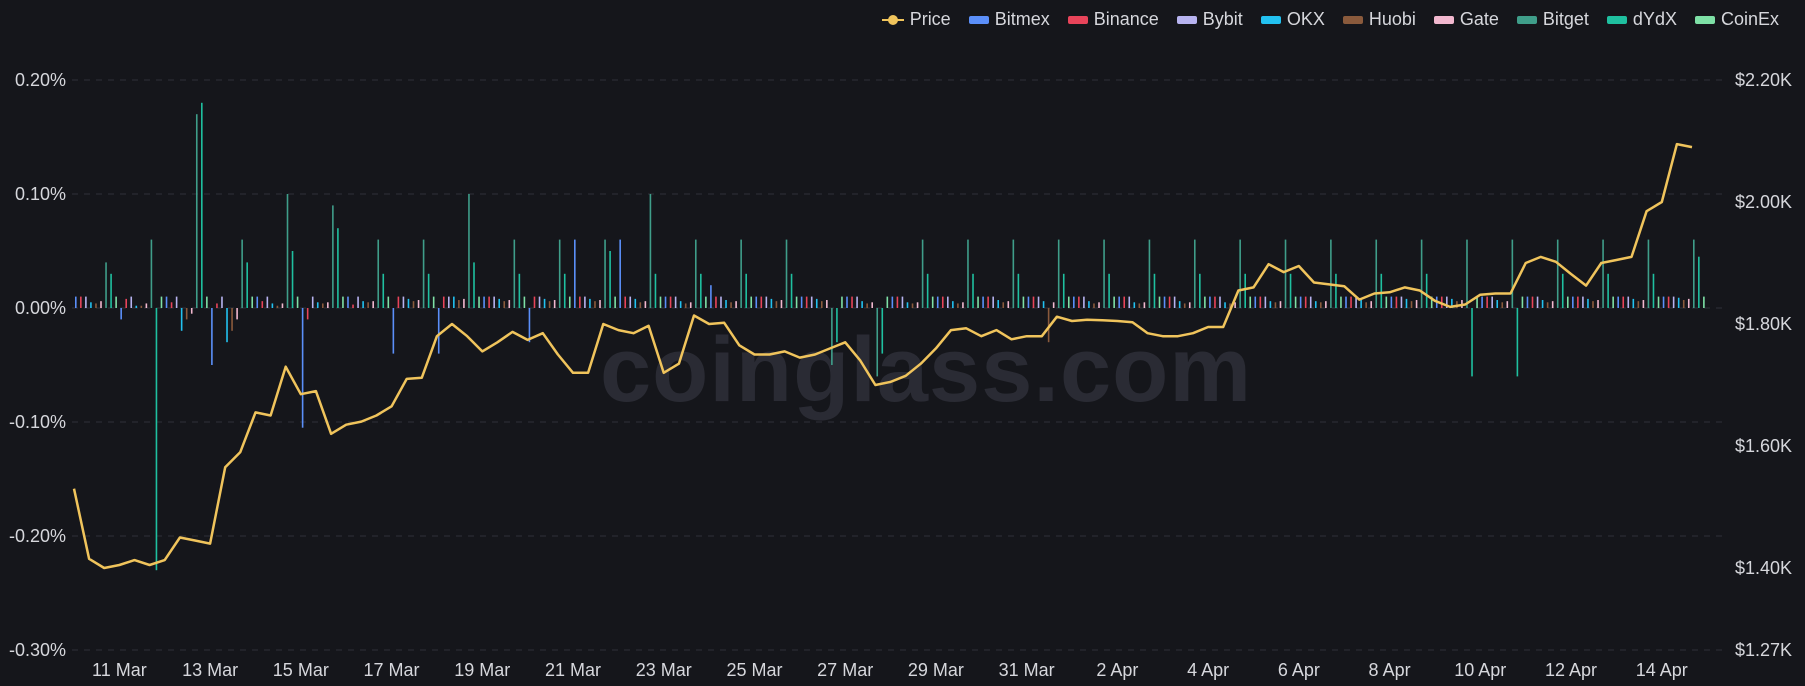  What do you see at coordinates (1208, 670) in the screenshot?
I see `x-tick-label: 4 Apr` at bounding box center [1208, 670].